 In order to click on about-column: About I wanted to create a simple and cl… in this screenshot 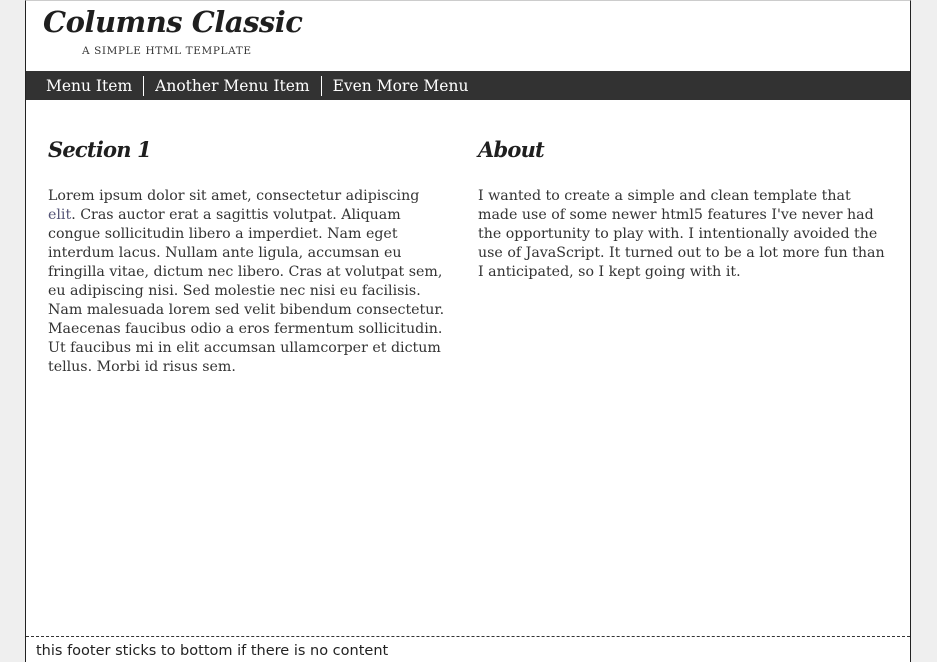, I will do `click(683, 209)`.